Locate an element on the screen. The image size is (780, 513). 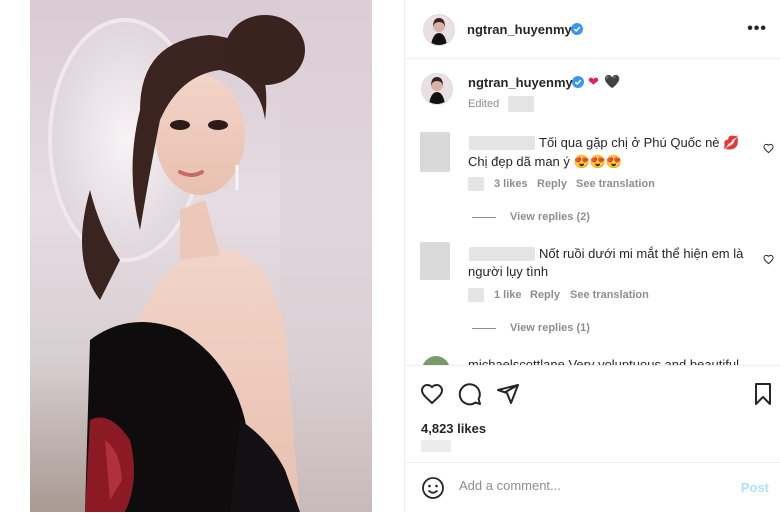
more-options-icon: ••• is located at coordinates (757, 29).